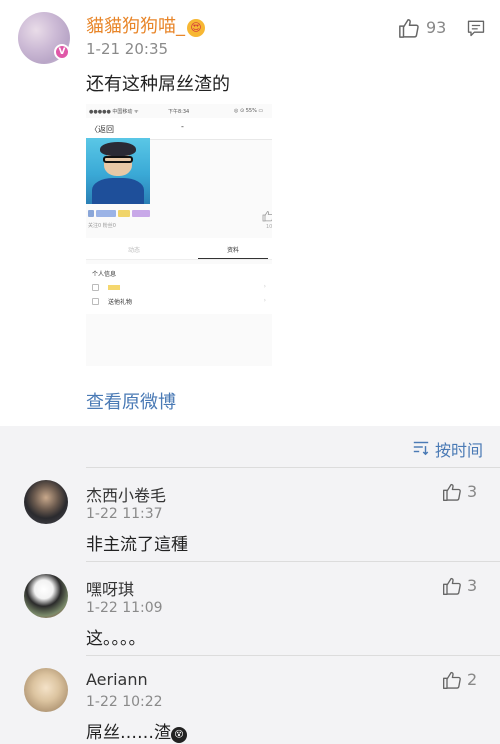 Image resolution: width=500 pixels, height=744 pixels. I want to click on post-text: 还有这种屌丝渣的, so click(158, 84).